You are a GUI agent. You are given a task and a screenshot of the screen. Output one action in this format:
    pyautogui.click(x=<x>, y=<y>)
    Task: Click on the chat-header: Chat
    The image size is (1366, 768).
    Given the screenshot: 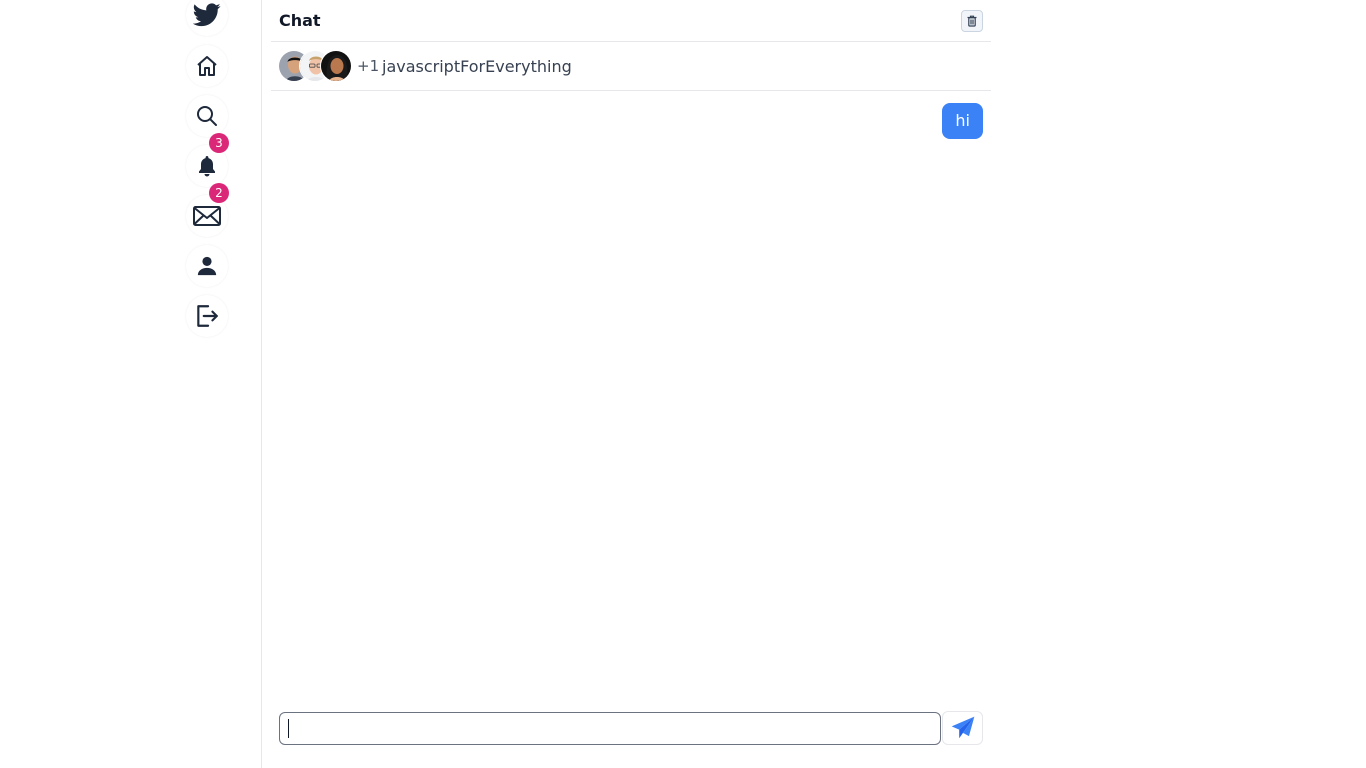 What is the action you would take?
    pyautogui.click(x=631, y=21)
    